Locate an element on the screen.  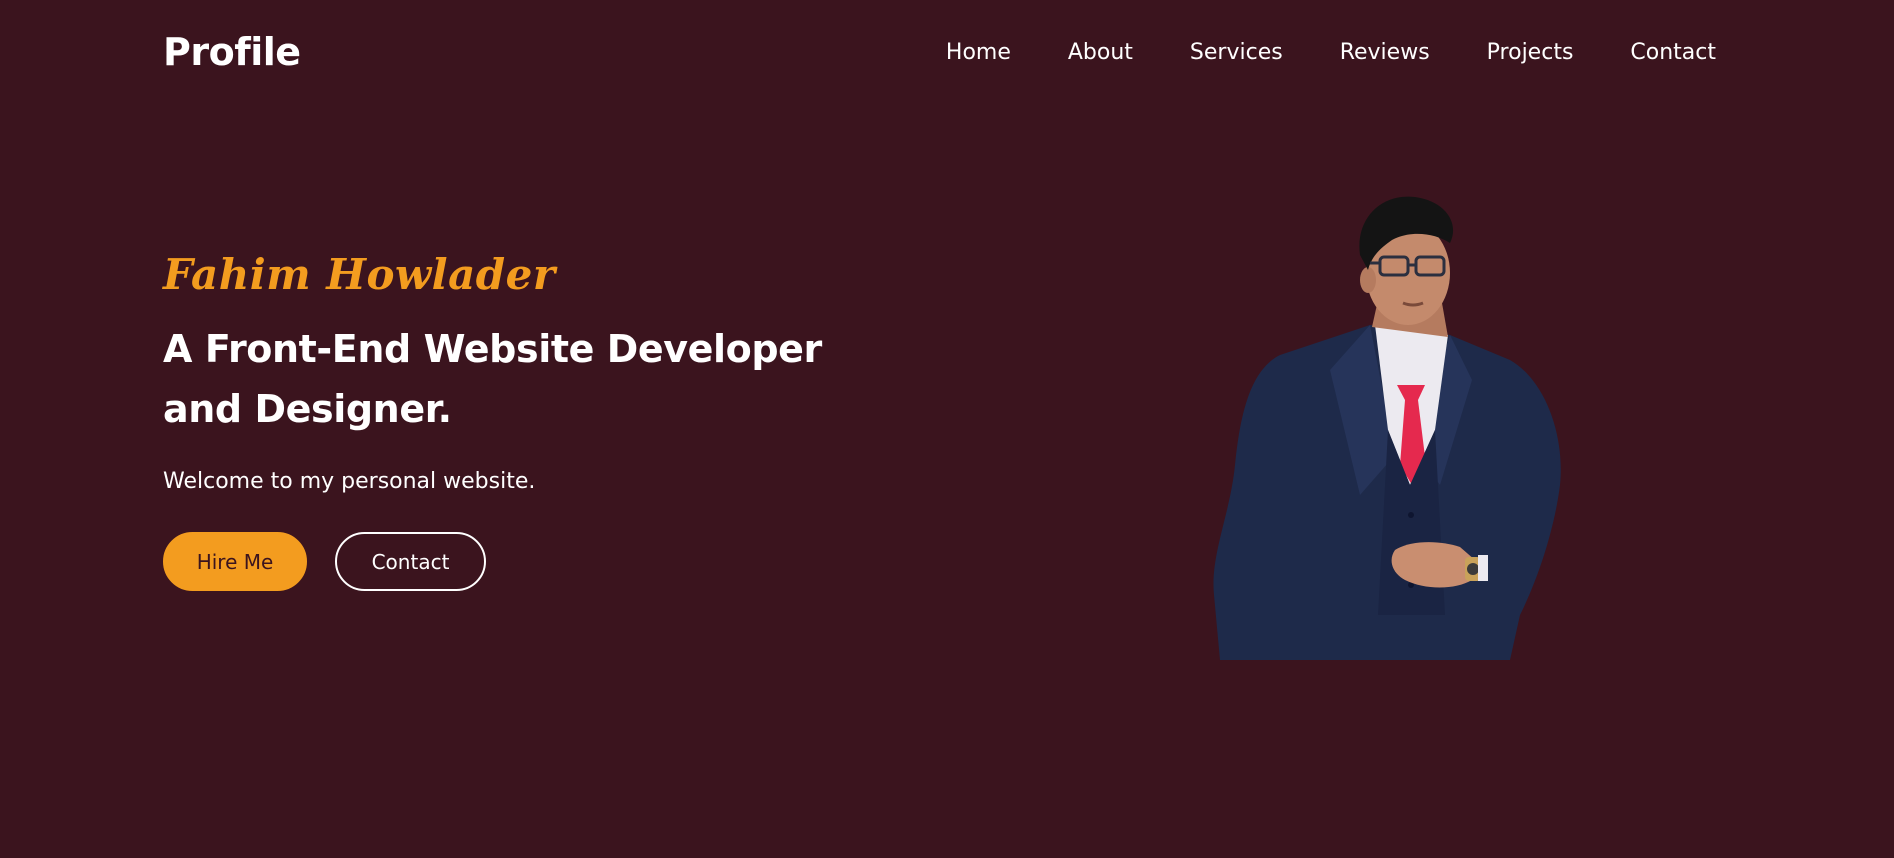
nav-projects: Projects is located at coordinates (1530, 52).